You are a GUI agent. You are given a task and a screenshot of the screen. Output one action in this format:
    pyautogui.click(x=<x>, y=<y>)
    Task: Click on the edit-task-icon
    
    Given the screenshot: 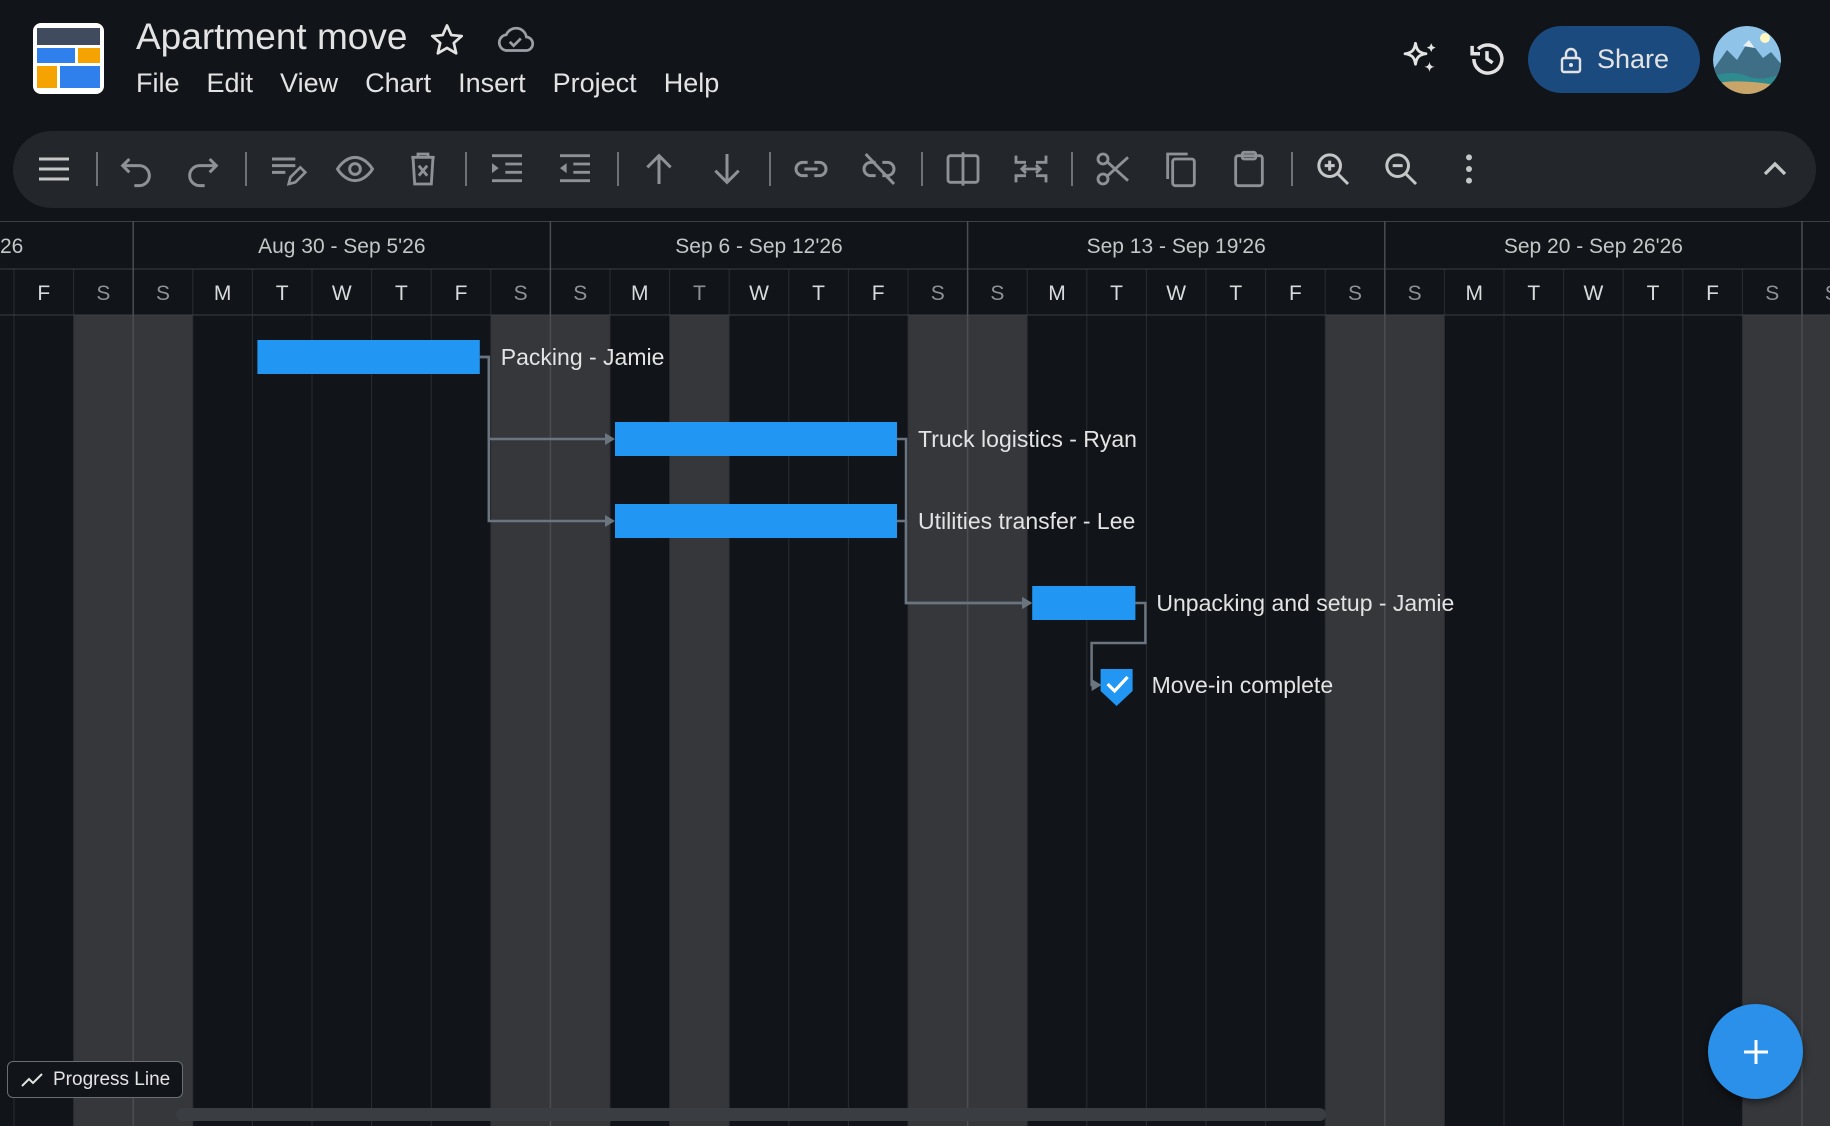 What is the action you would take?
    pyautogui.click(x=287, y=169)
    